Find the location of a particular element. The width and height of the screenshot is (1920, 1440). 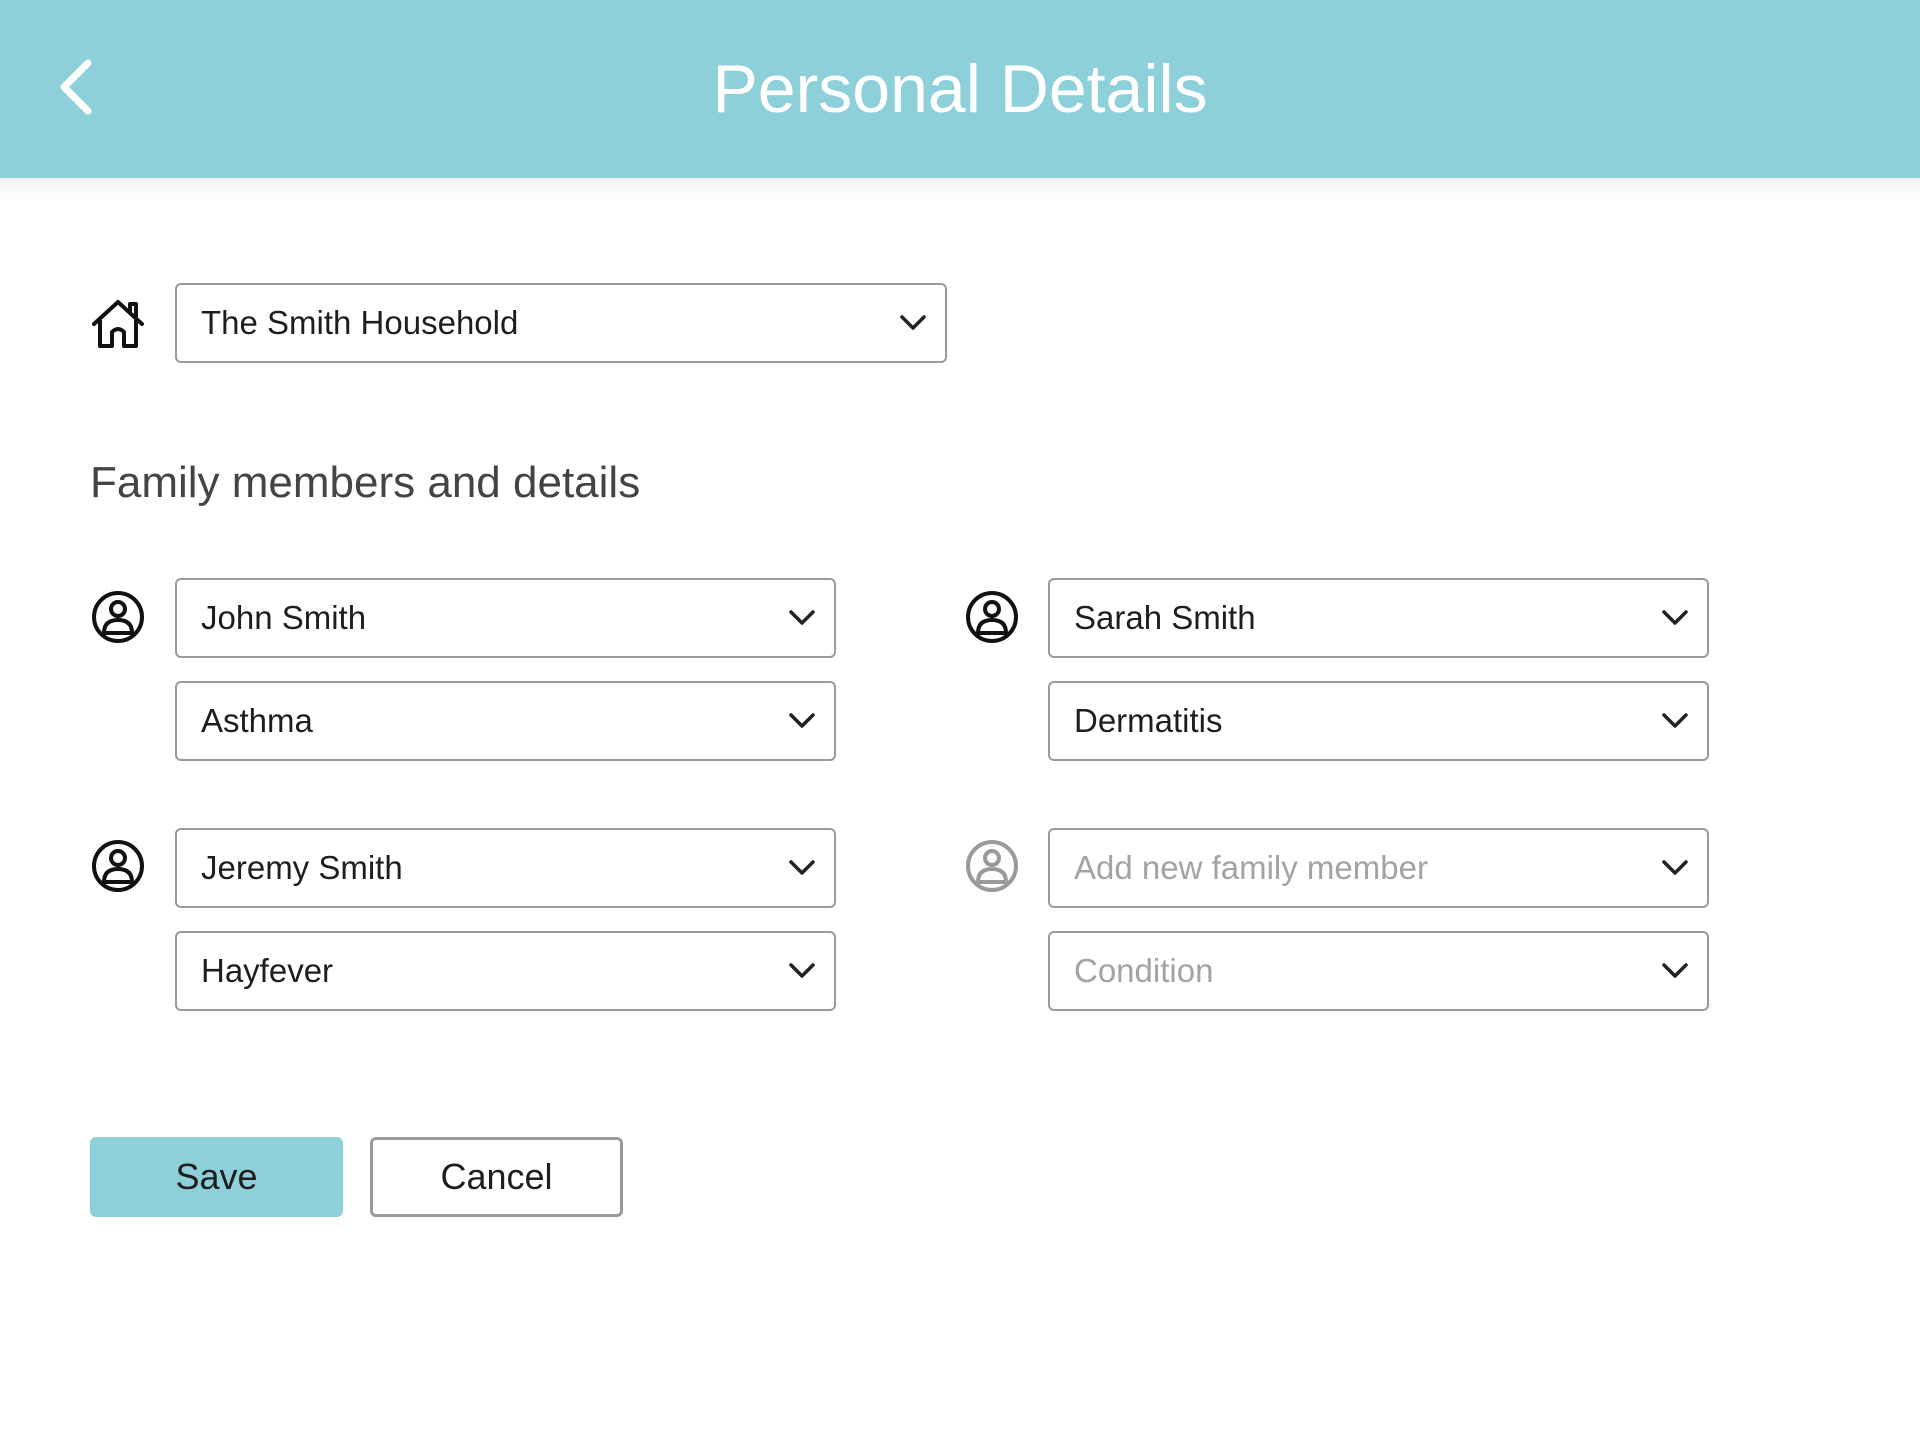

member-condition-select: Asthma is located at coordinates (505, 721).